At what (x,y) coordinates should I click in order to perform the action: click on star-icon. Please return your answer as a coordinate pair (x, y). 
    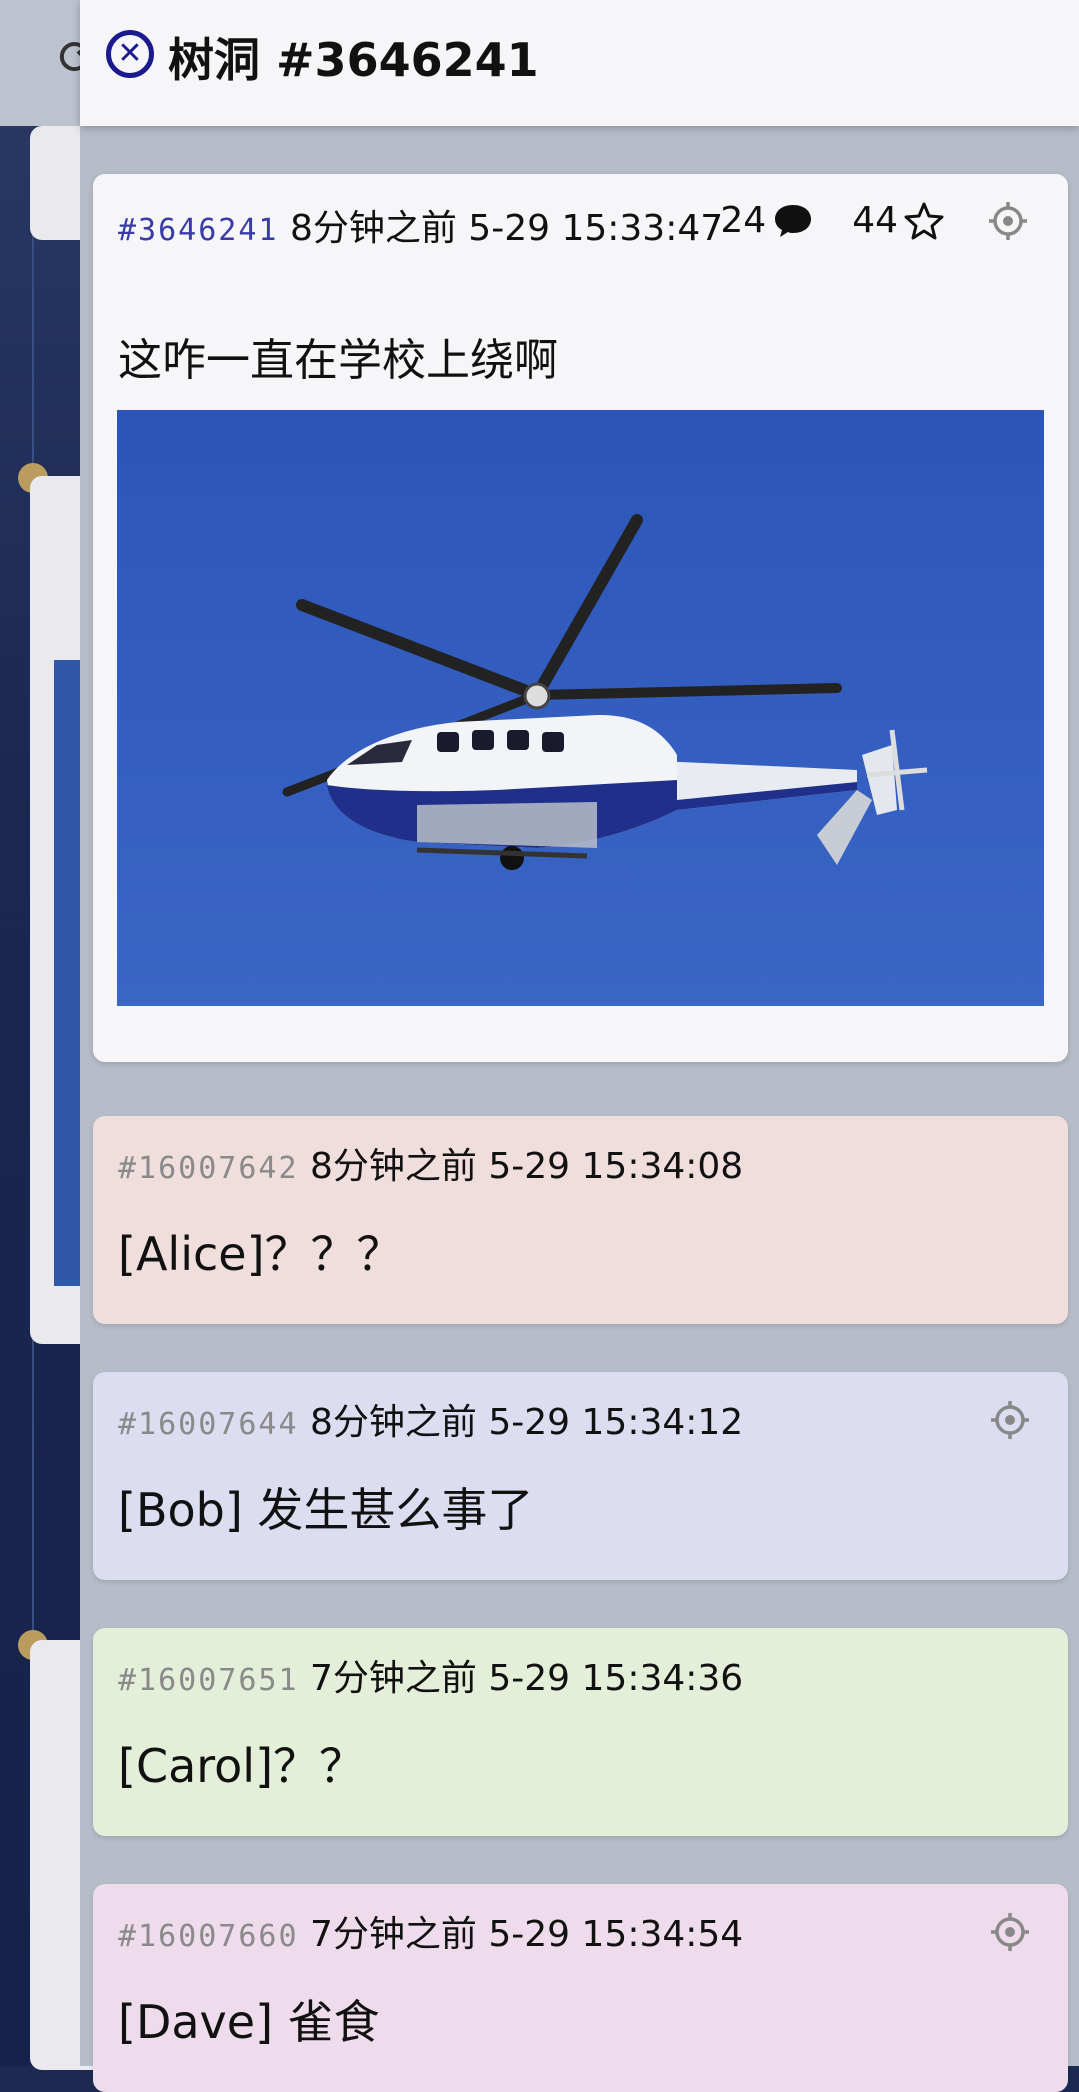
    Looking at the image, I should click on (924, 220).